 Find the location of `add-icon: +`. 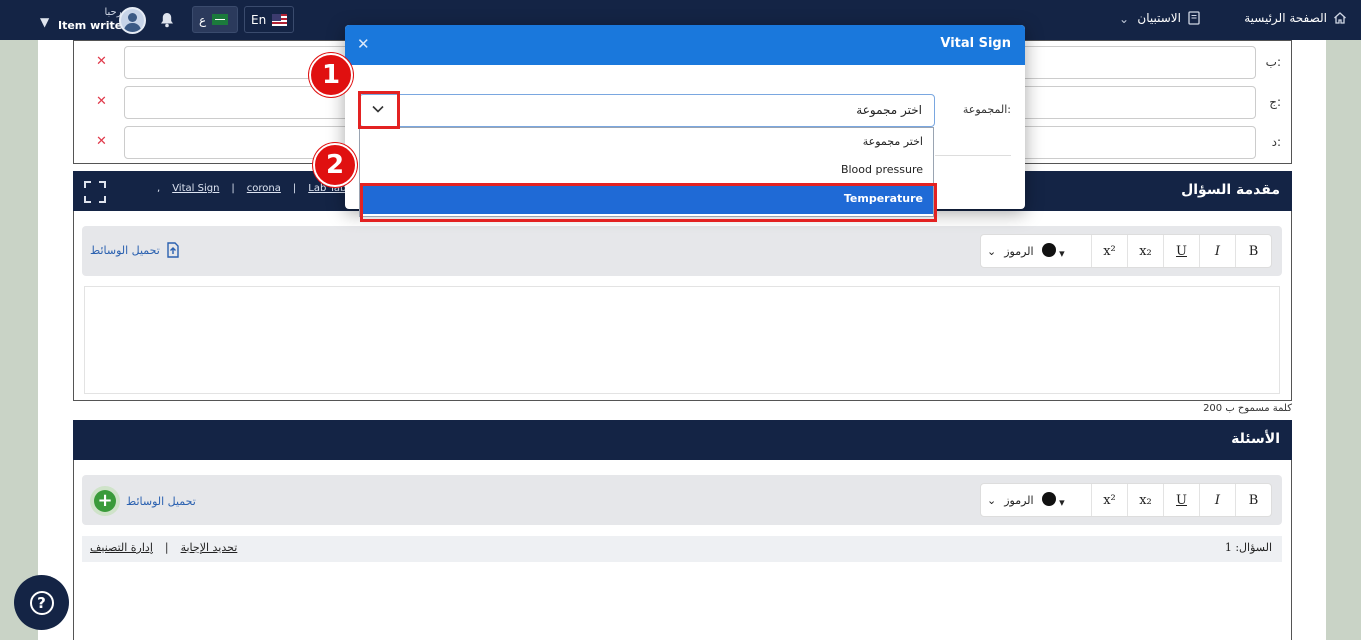

add-icon: + is located at coordinates (105, 501).